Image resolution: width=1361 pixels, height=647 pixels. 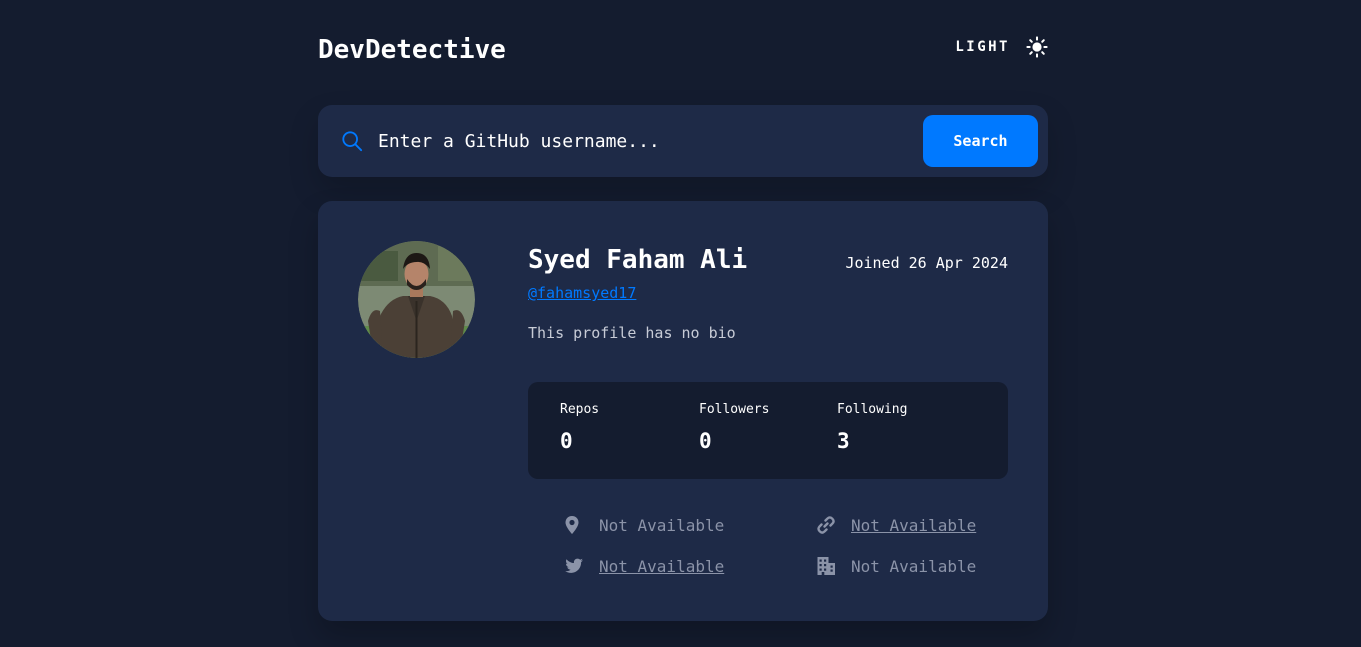 I want to click on twitter-link: Not Available, so click(x=661, y=566).